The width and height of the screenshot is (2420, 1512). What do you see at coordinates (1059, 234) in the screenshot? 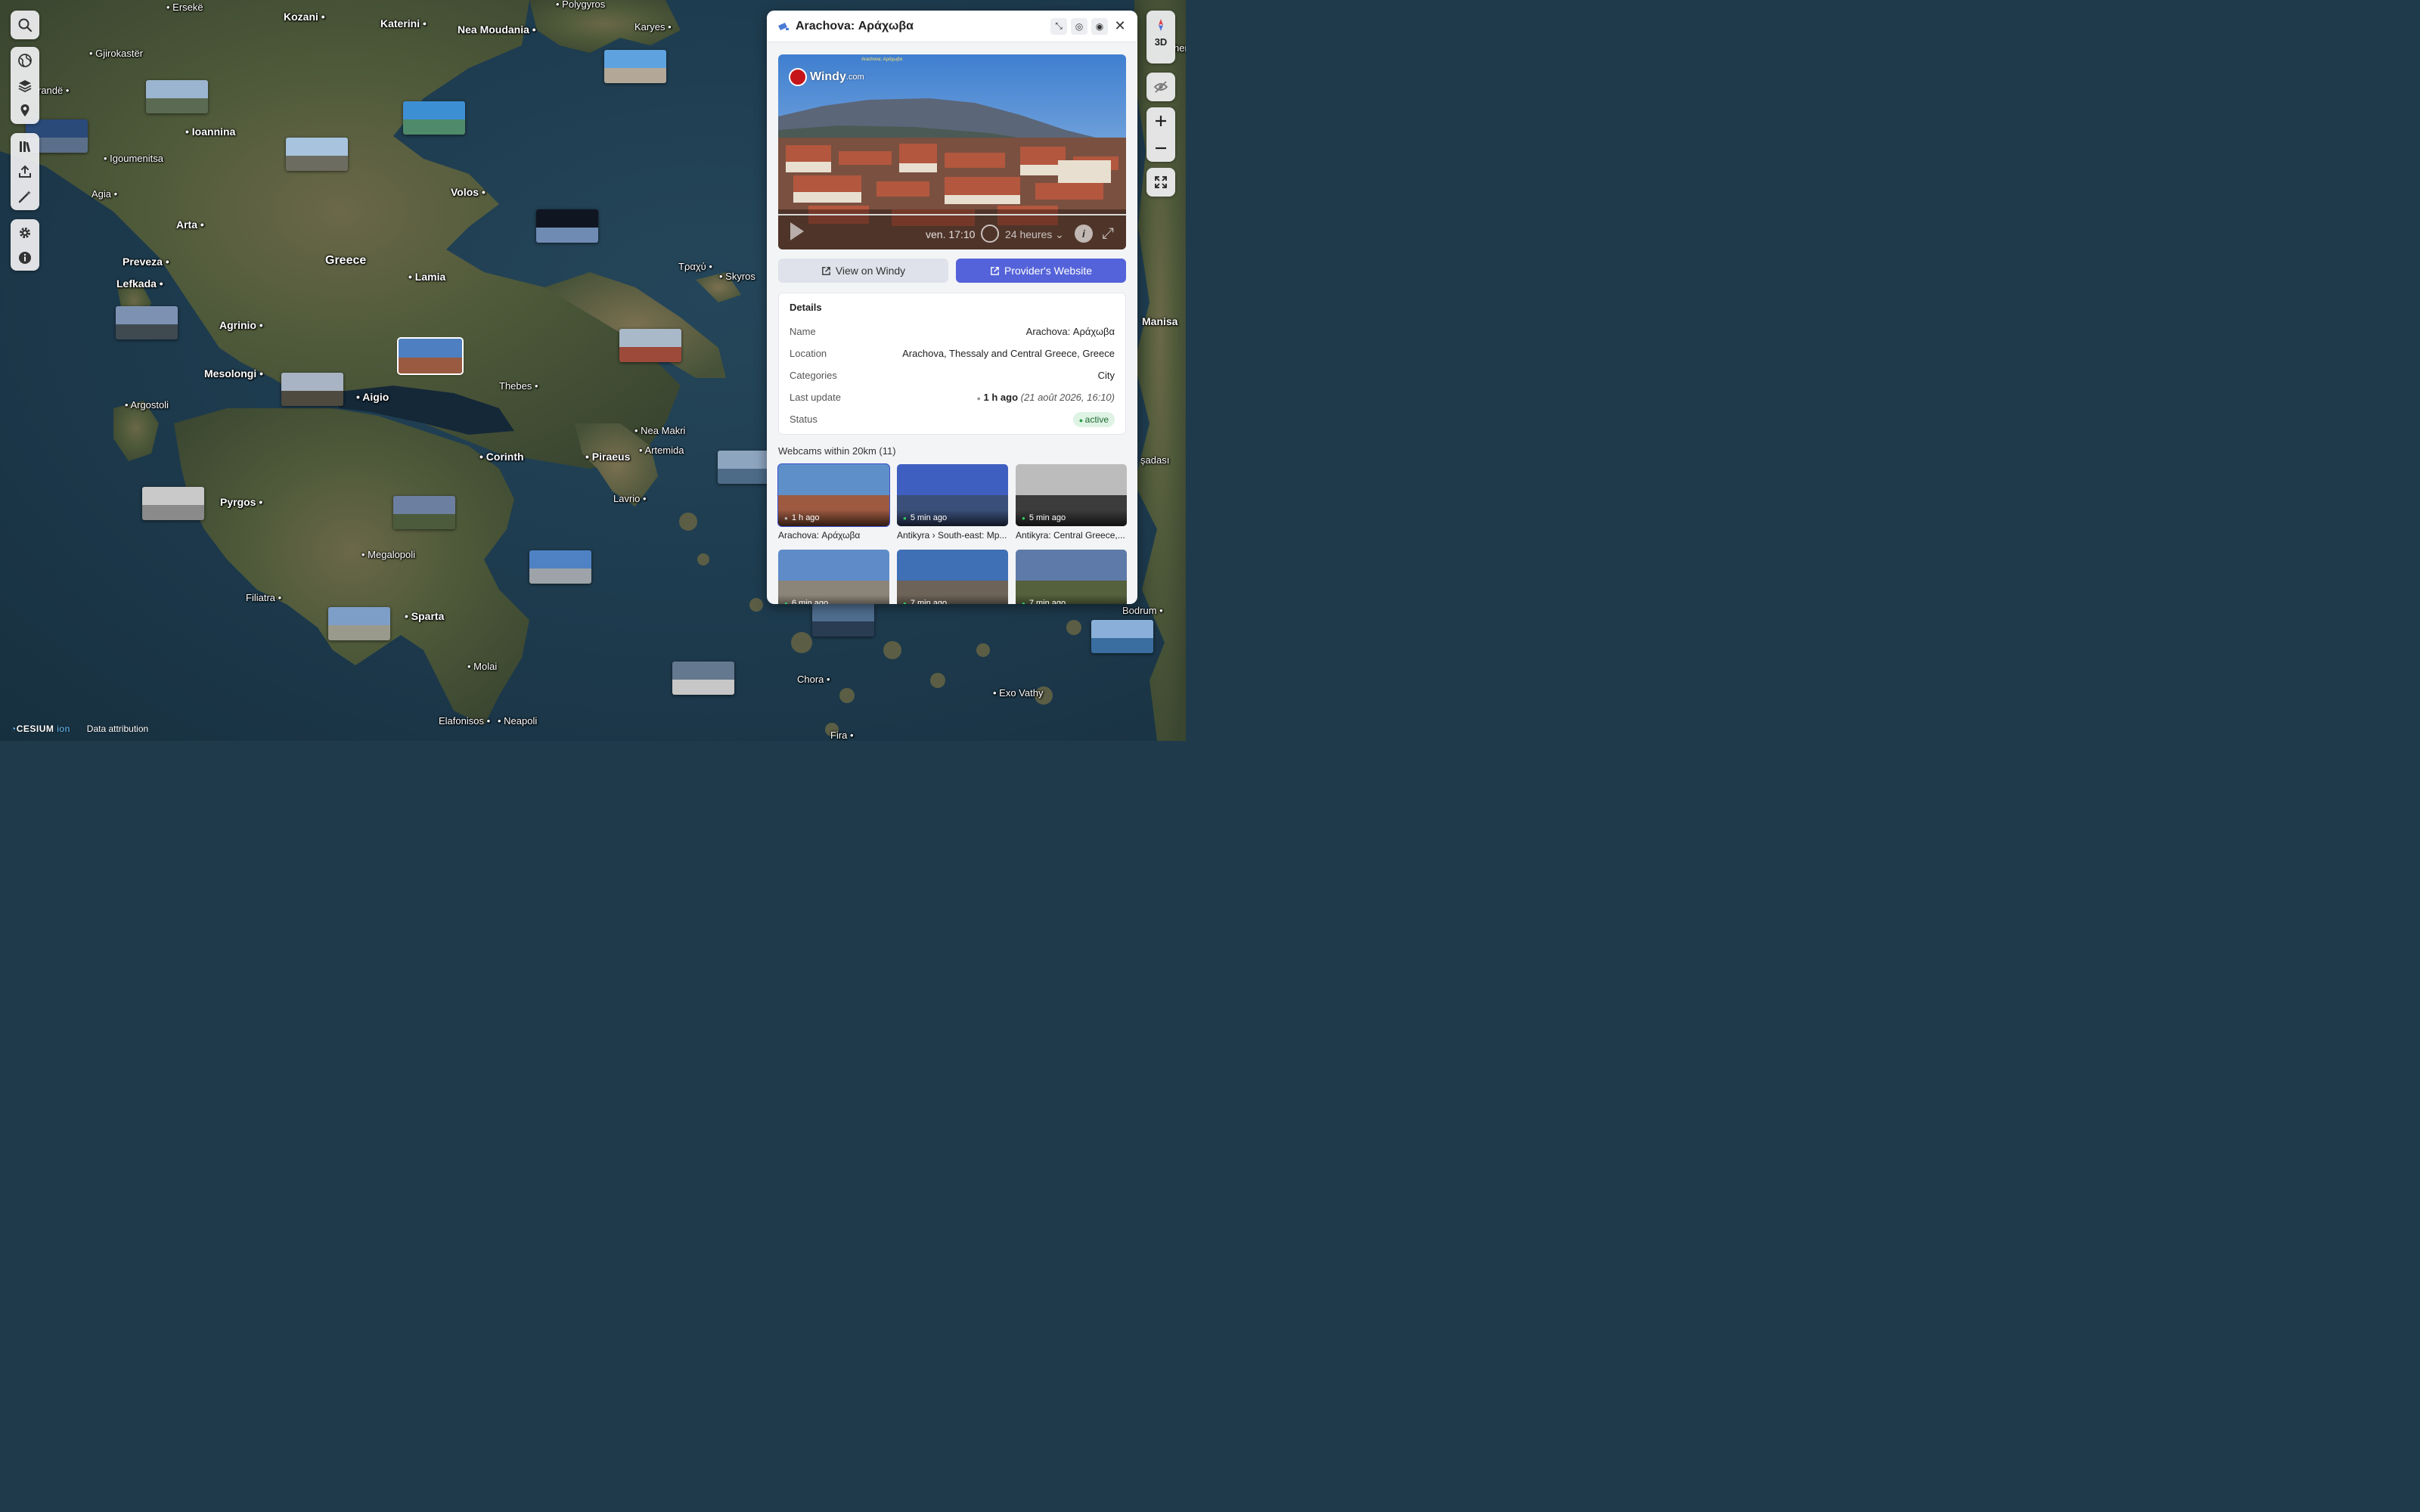
I see `chevron-down-icon: ⌄` at bounding box center [1059, 234].